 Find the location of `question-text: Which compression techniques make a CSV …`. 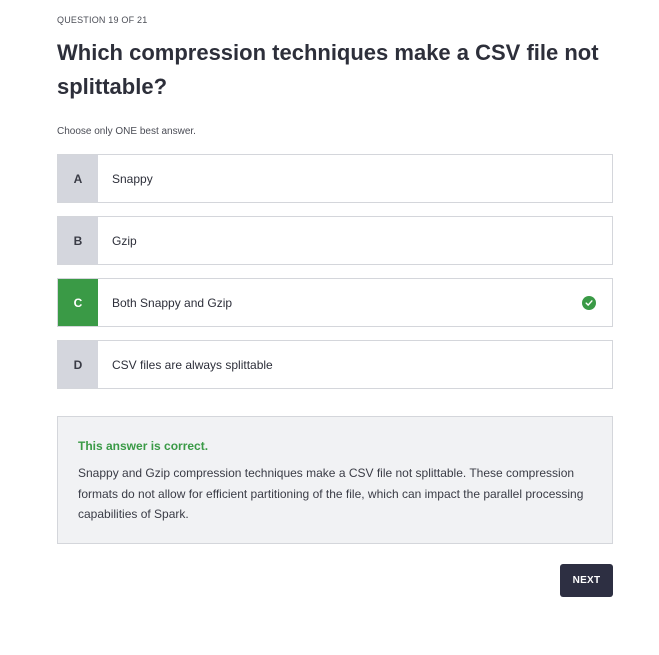

question-text: Which compression techniques make a CSV … is located at coordinates (328, 69).